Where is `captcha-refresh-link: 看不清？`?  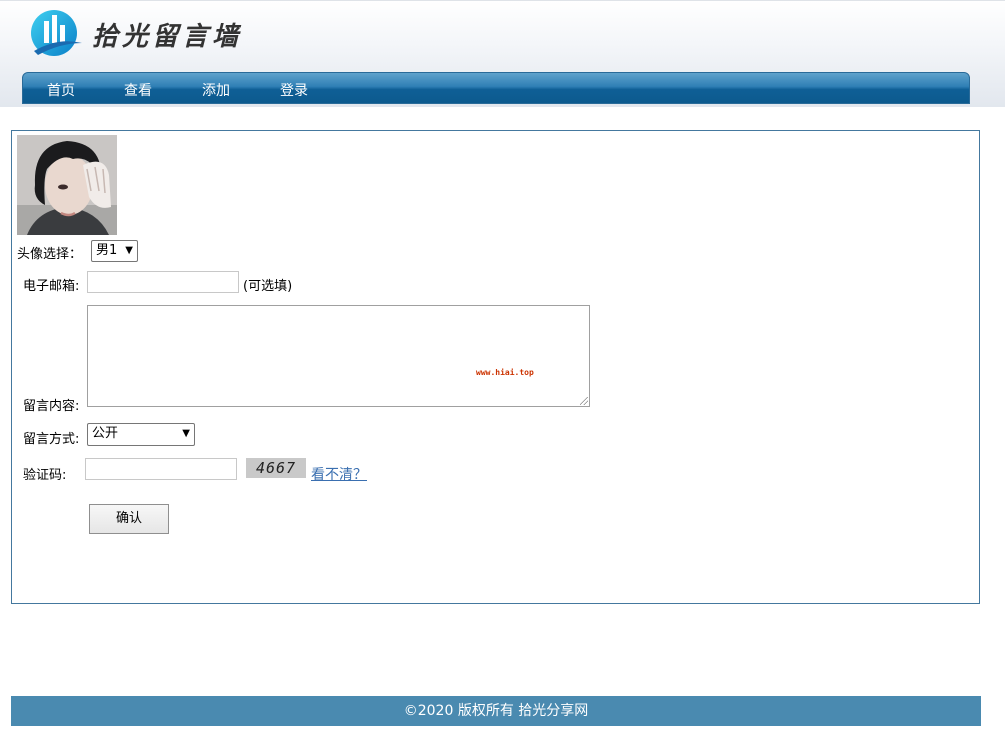 captcha-refresh-link: 看不清？ is located at coordinates (339, 474).